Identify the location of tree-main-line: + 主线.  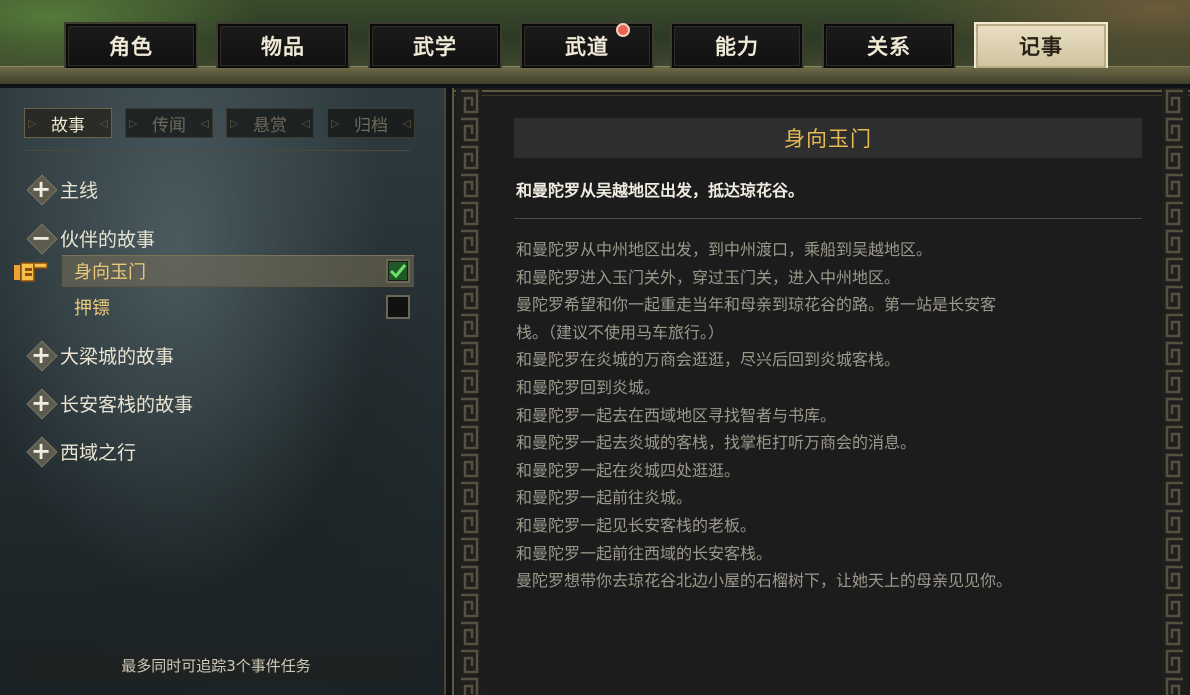
(62, 189).